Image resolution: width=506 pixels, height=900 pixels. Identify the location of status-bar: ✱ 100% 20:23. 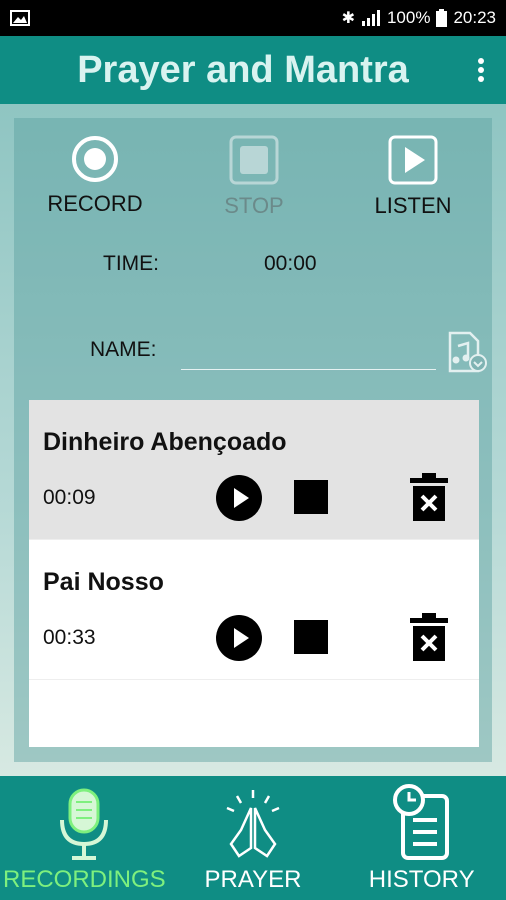
(253, 18).